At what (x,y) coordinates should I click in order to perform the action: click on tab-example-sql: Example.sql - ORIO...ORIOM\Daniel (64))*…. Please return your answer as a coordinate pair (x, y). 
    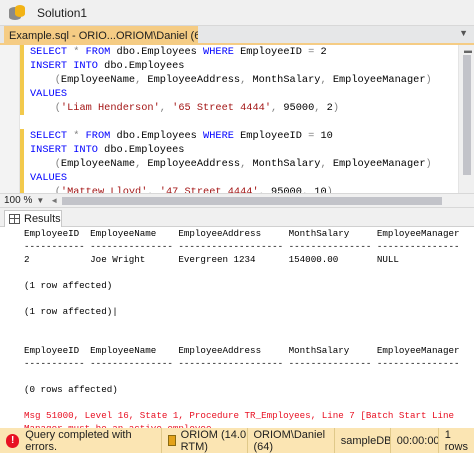
    Looking at the image, I should click on (101, 35).